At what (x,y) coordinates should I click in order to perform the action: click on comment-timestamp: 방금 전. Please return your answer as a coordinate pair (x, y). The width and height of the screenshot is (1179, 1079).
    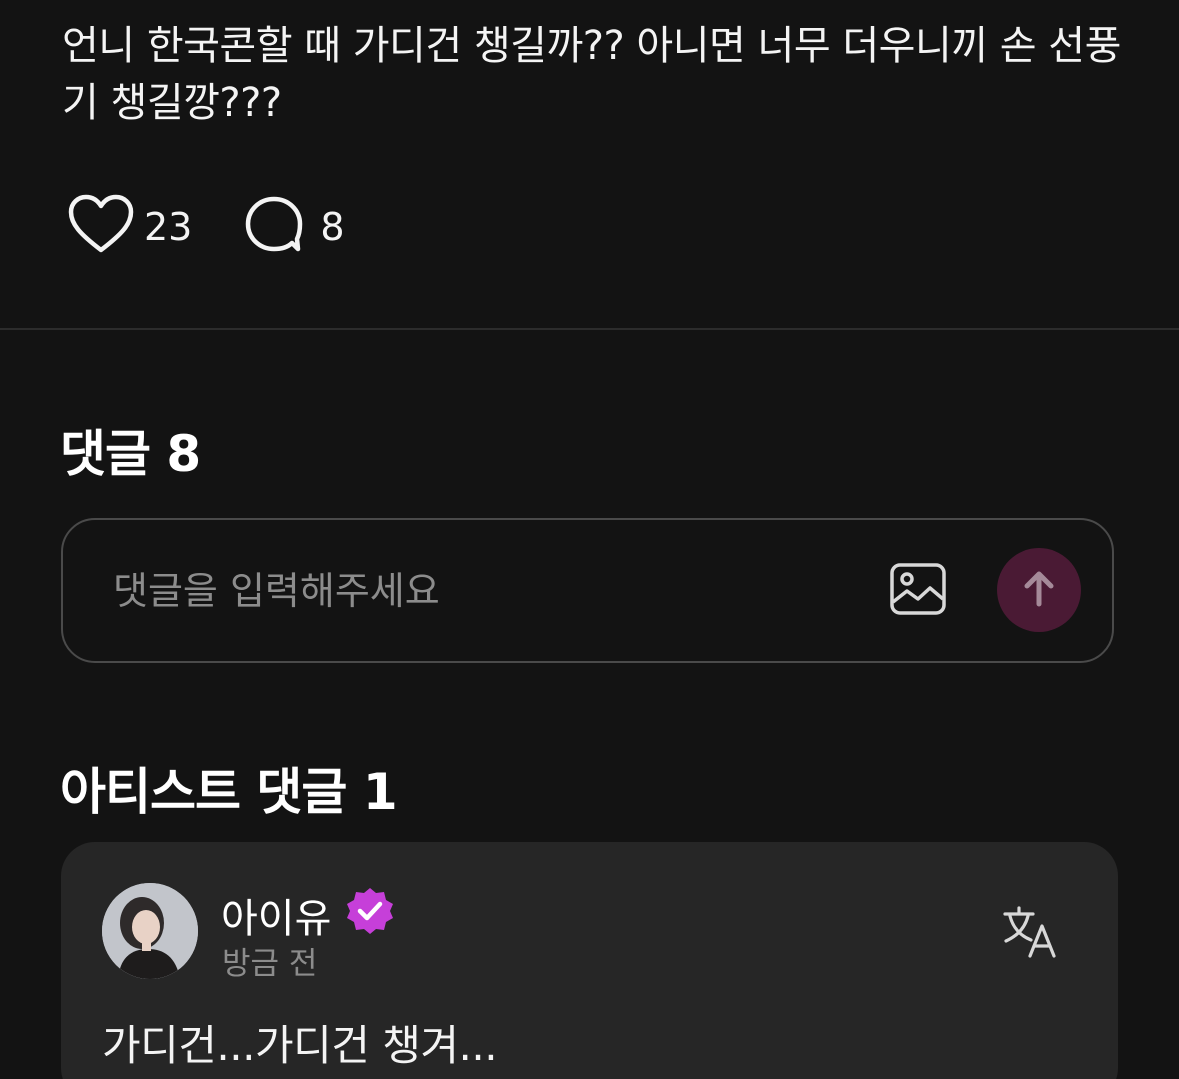
    Looking at the image, I should click on (270, 964).